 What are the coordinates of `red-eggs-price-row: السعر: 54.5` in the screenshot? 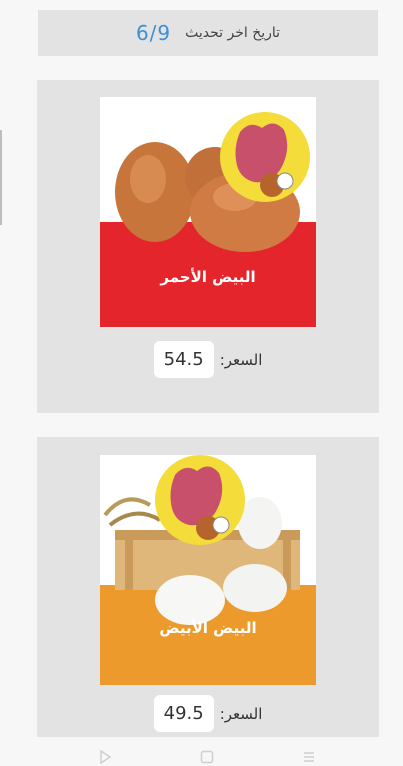 It's located at (208, 359).